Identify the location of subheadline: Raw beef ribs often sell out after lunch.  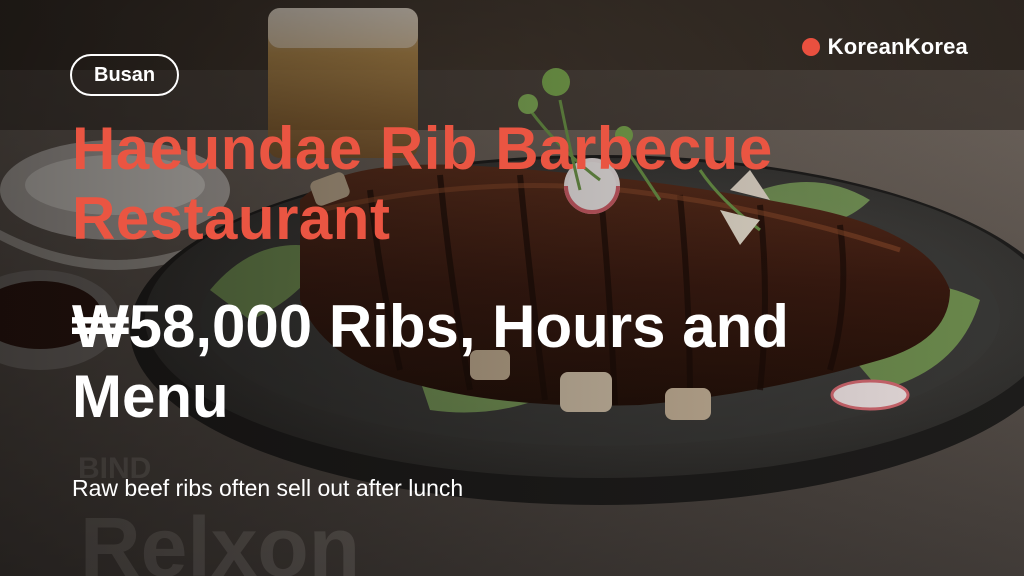
(268, 488).